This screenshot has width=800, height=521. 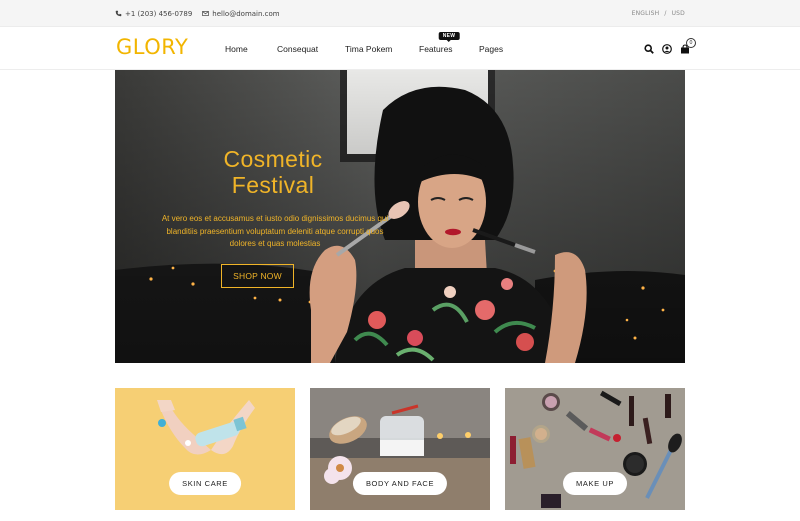 I want to click on phone-icon, so click(x=118, y=13).